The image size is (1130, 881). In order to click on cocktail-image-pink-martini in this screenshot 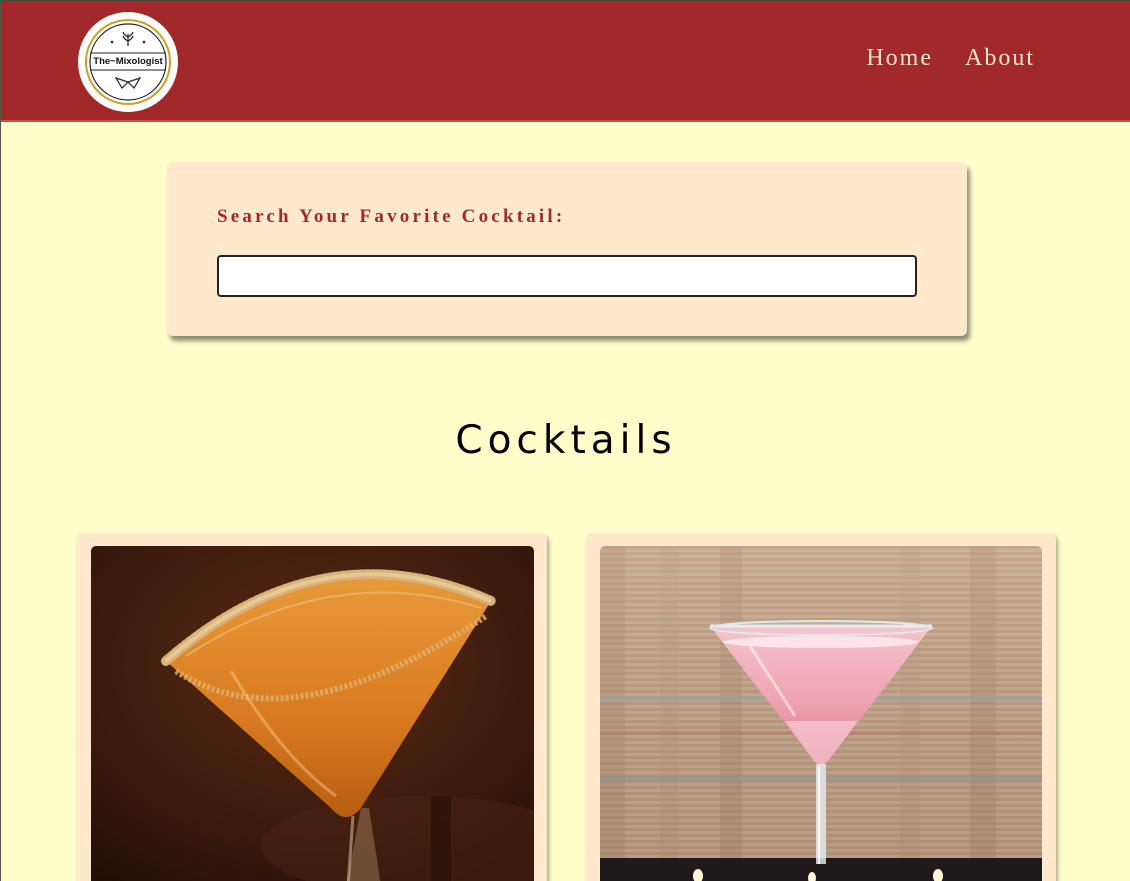, I will do `click(821, 713)`.